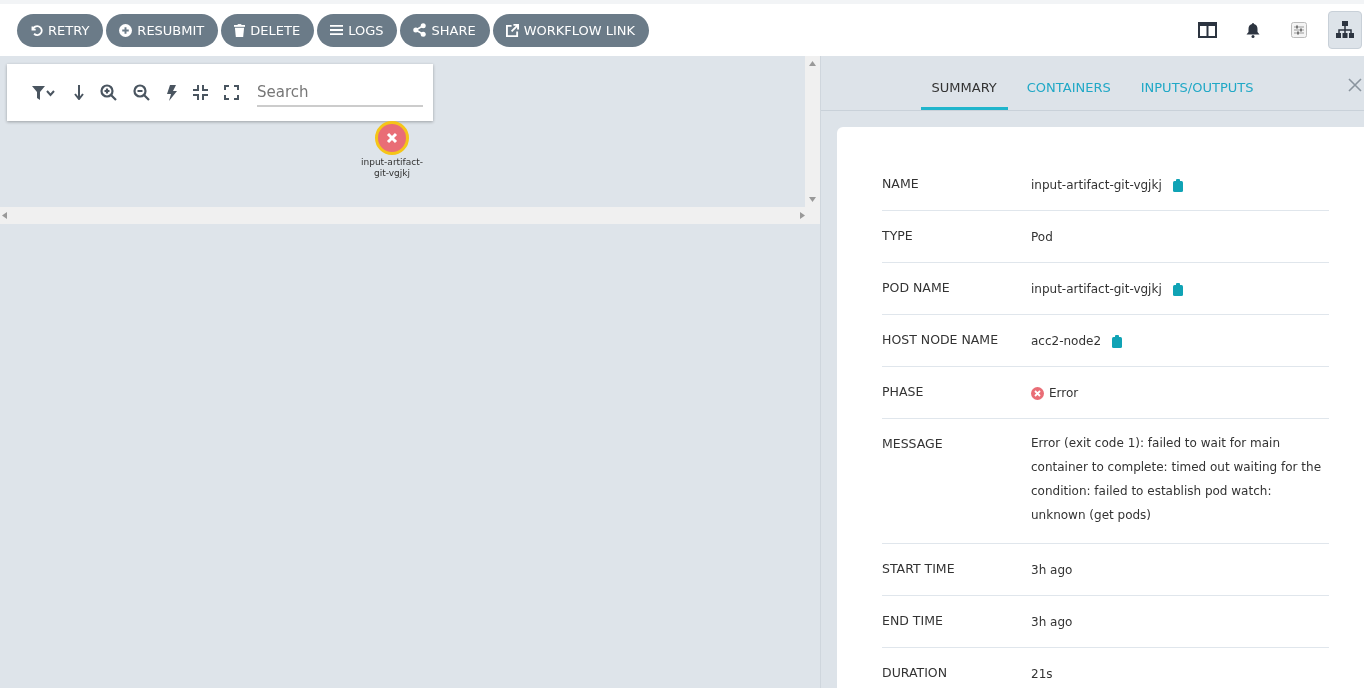 This screenshot has height=688, width=1364. I want to click on panel-tab: SUMMARY, so click(964, 83).